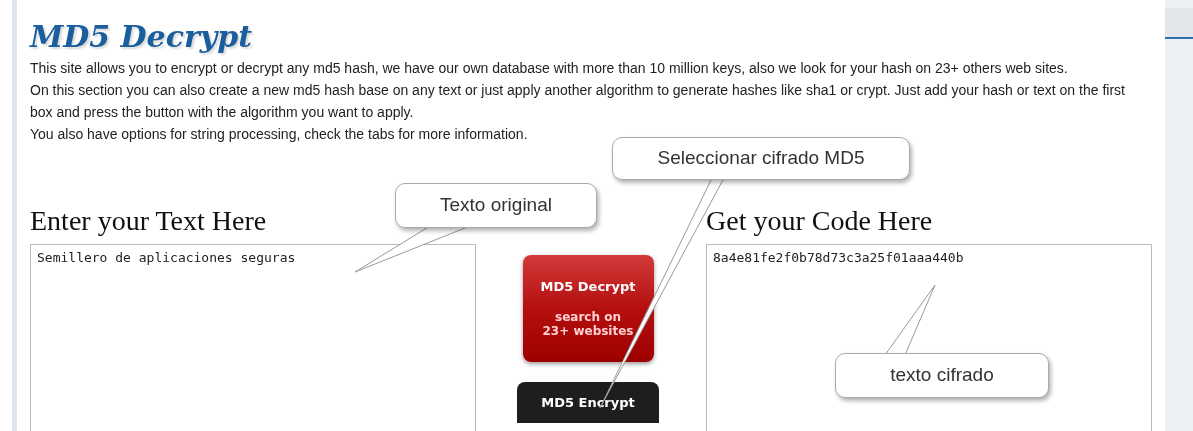 The width and height of the screenshot is (1193, 431). I want to click on callout-pointer, so click(910, 320).